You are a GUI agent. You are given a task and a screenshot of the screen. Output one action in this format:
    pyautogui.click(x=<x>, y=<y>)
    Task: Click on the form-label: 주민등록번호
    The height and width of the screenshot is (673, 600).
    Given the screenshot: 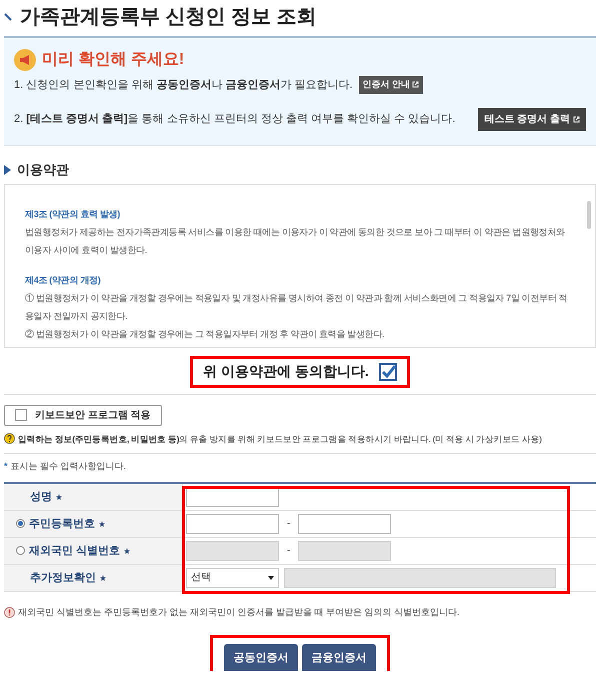 What is the action you would take?
    pyautogui.click(x=93, y=523)
    